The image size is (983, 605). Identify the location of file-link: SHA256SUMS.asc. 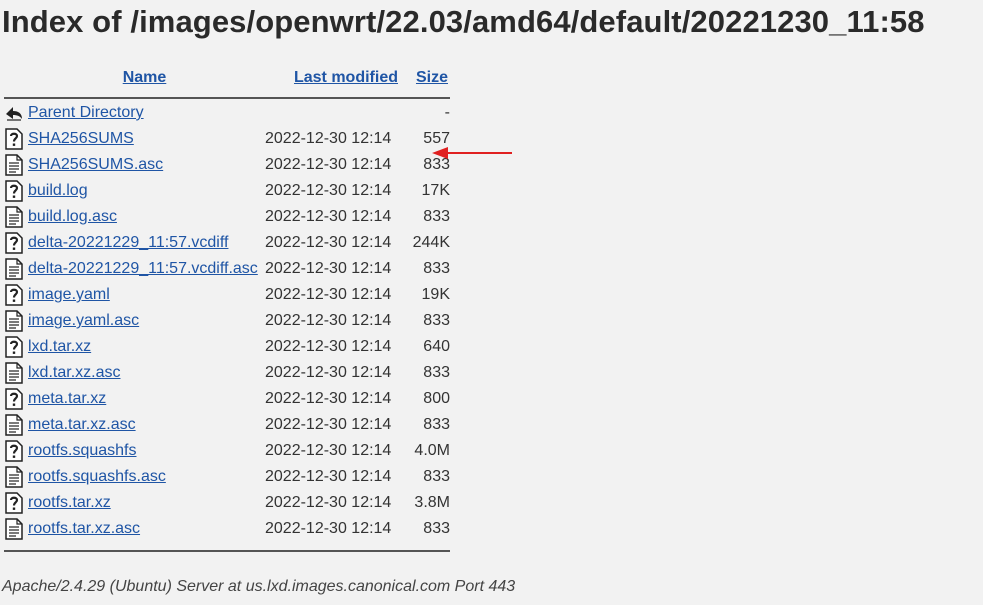
(95, 164).